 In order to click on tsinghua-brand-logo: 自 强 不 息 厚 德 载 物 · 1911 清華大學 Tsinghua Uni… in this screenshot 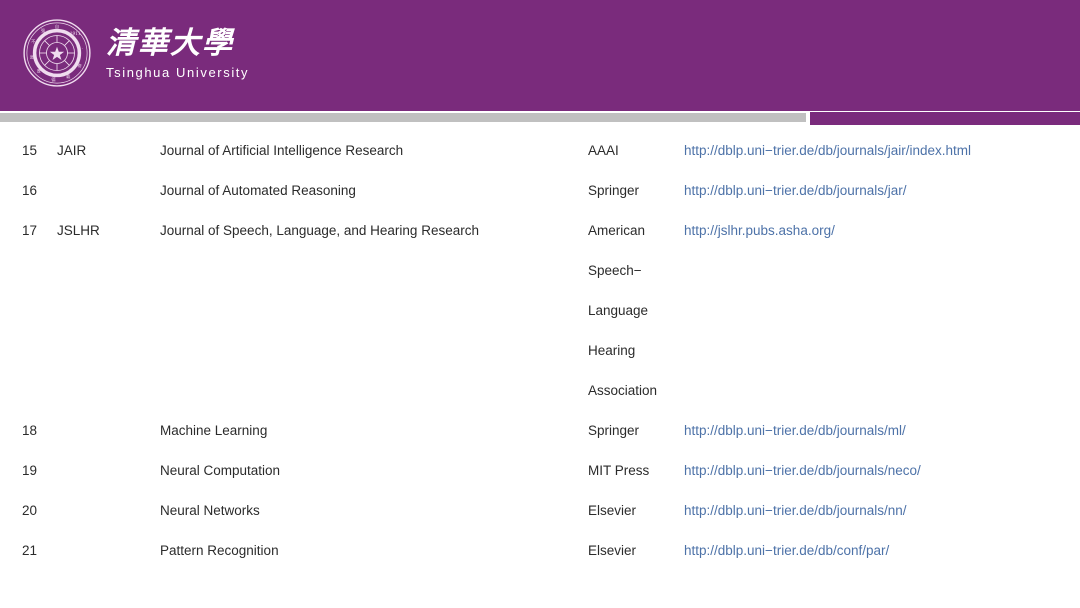, I will do `click(135, 53)`.